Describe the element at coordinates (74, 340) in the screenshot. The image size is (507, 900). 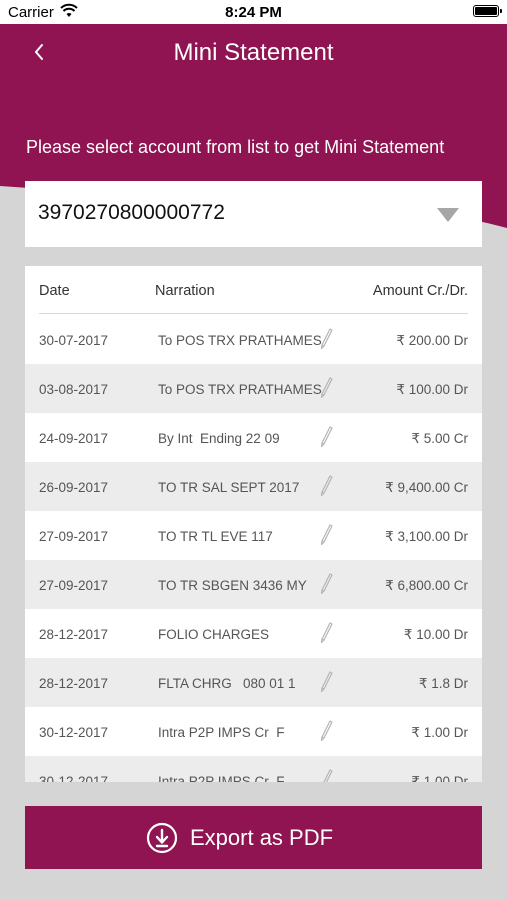
I see `row-date: 30-07-2017` at that location.